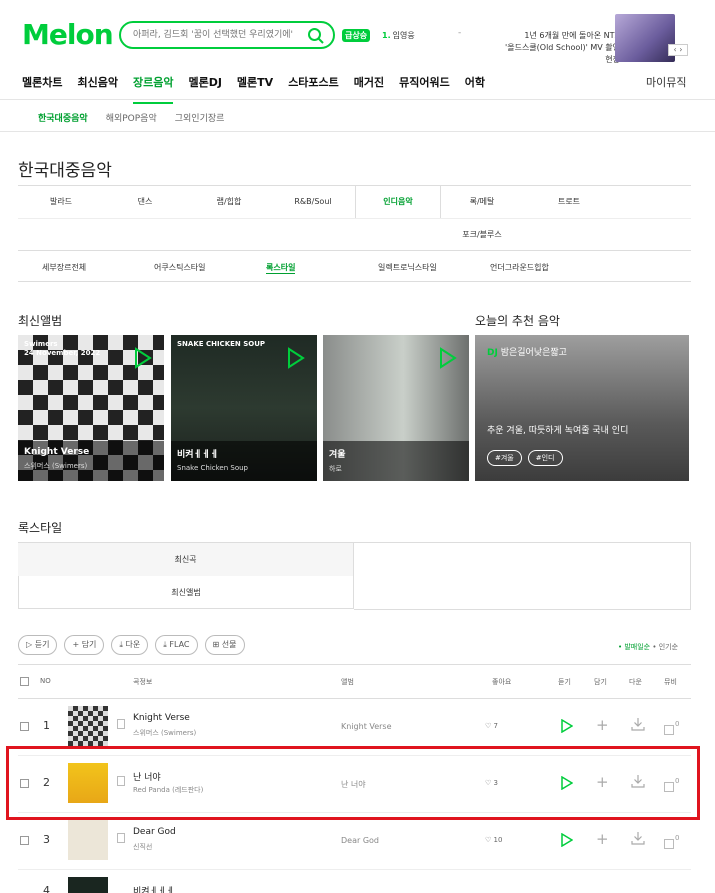  Describe the element at coordinates (398, 202) in the screenshot. I see `genre-indie: 인디음악` at that location.